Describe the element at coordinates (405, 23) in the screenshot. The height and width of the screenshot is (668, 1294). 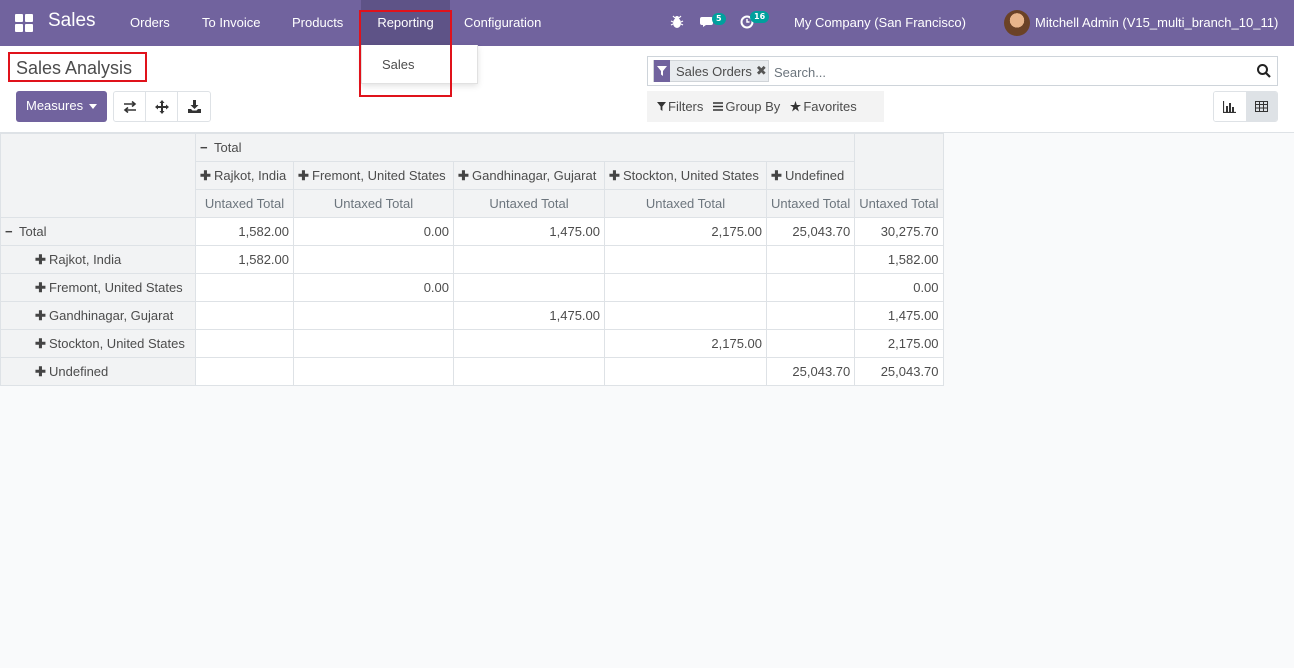
I see `menu-reporting: Reporting` at that location.